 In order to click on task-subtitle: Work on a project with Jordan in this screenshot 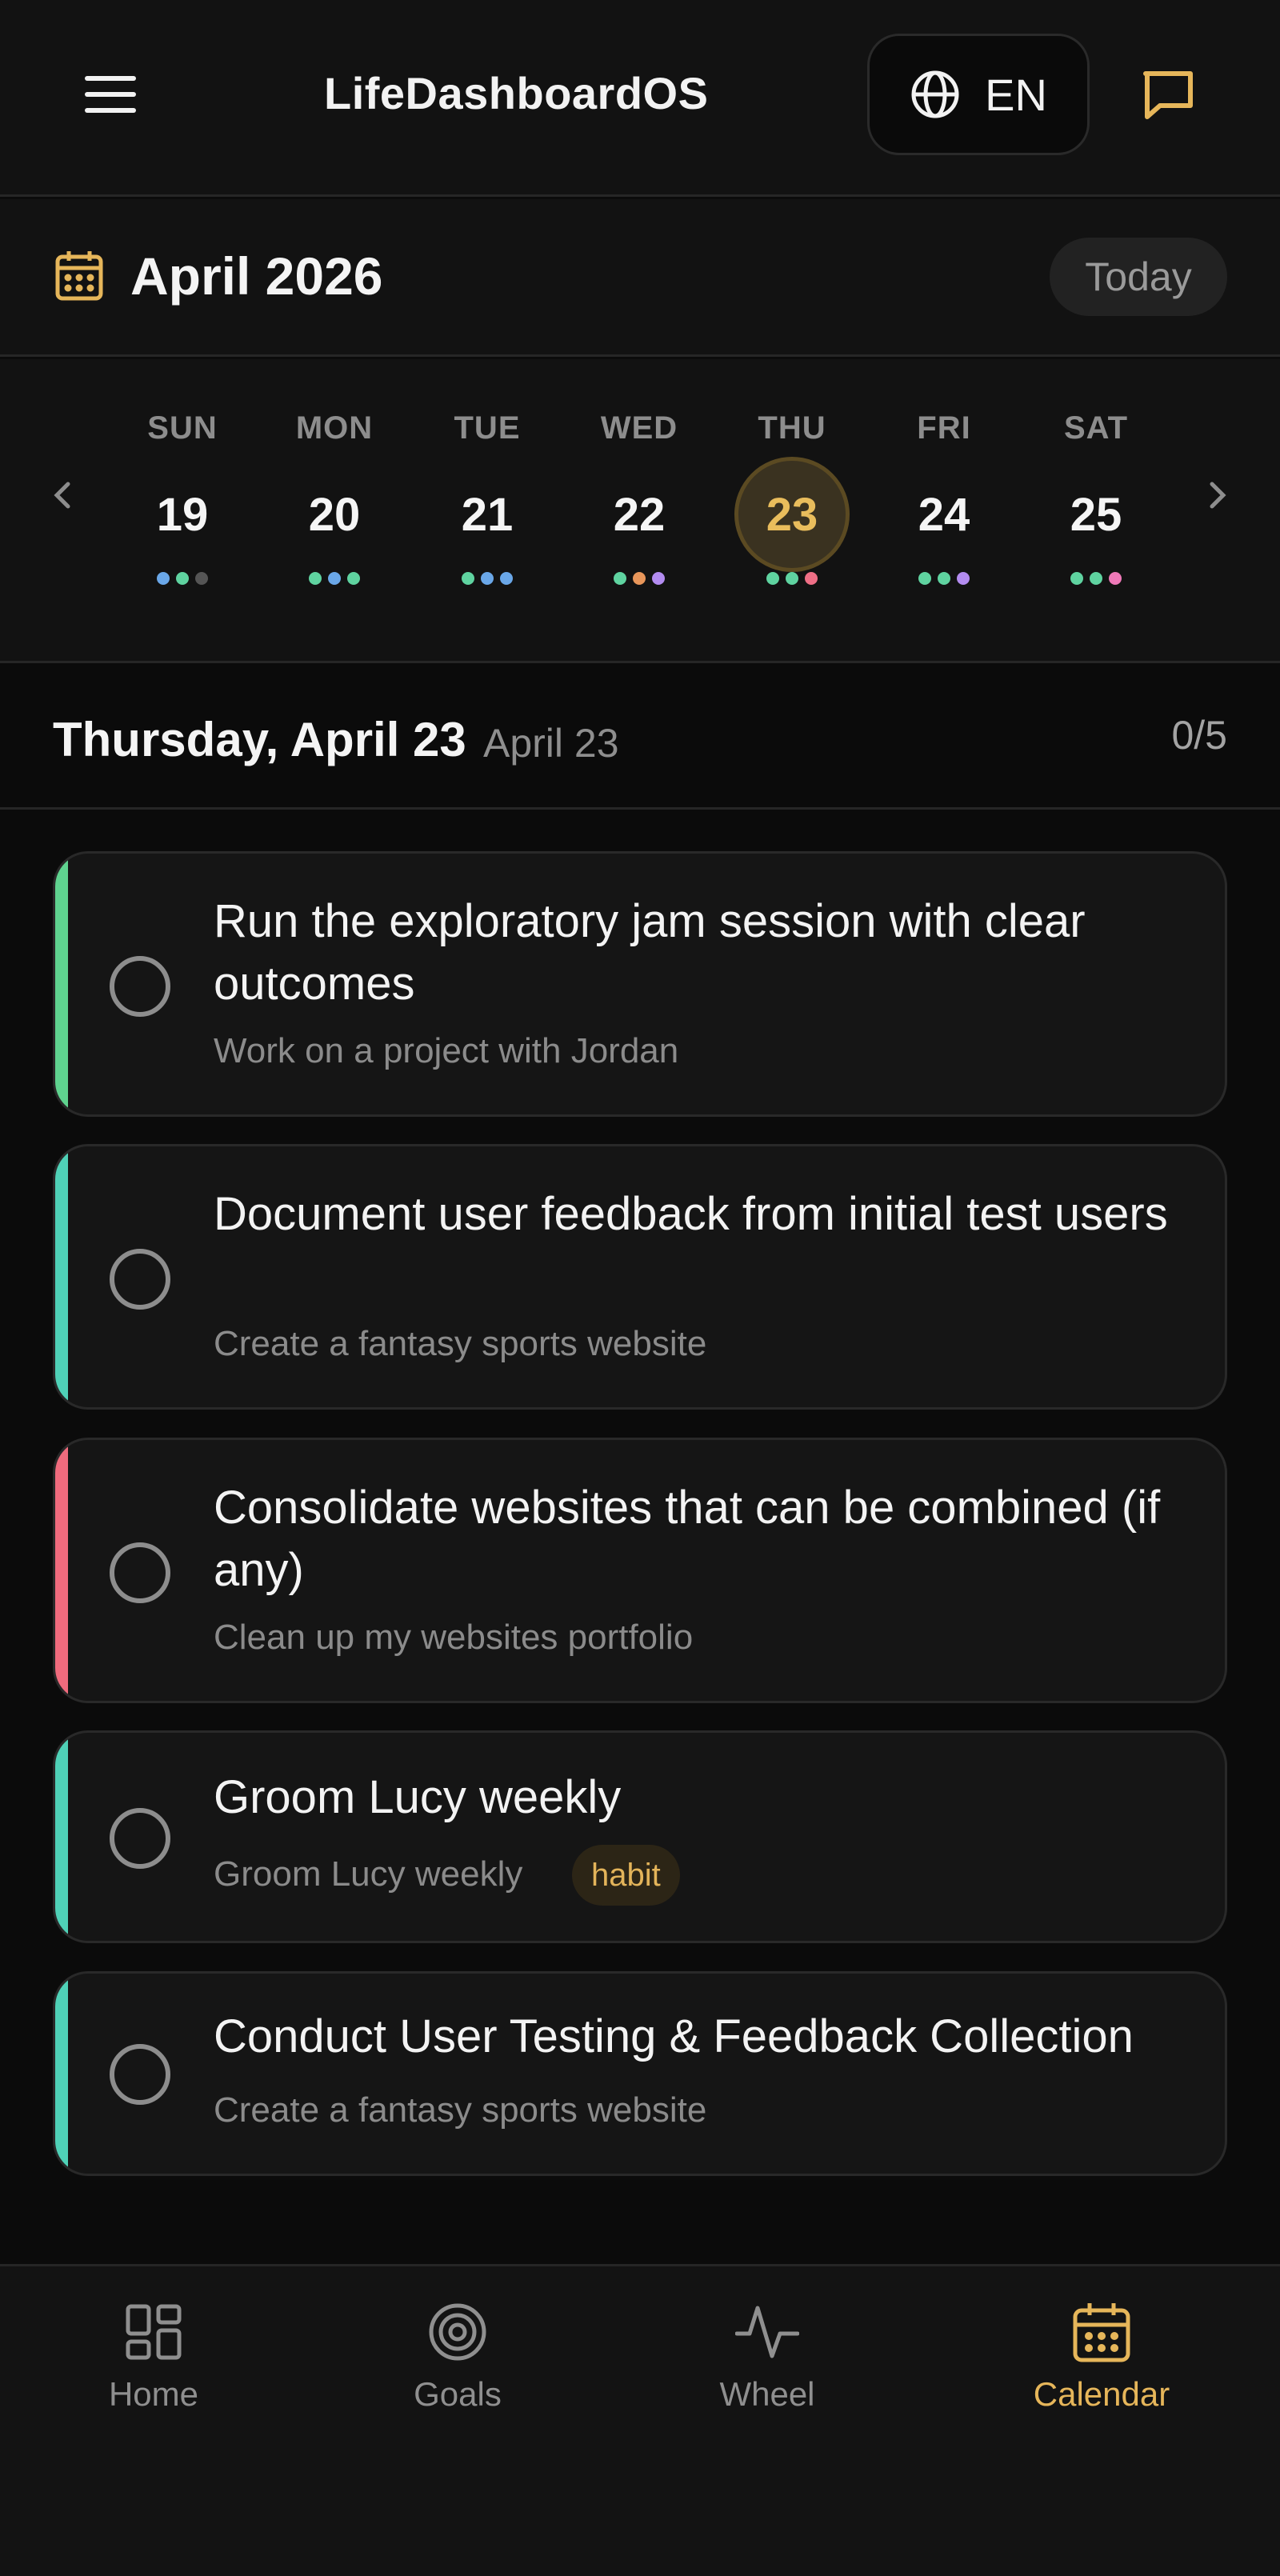, I will do `click(446, 1050)`.